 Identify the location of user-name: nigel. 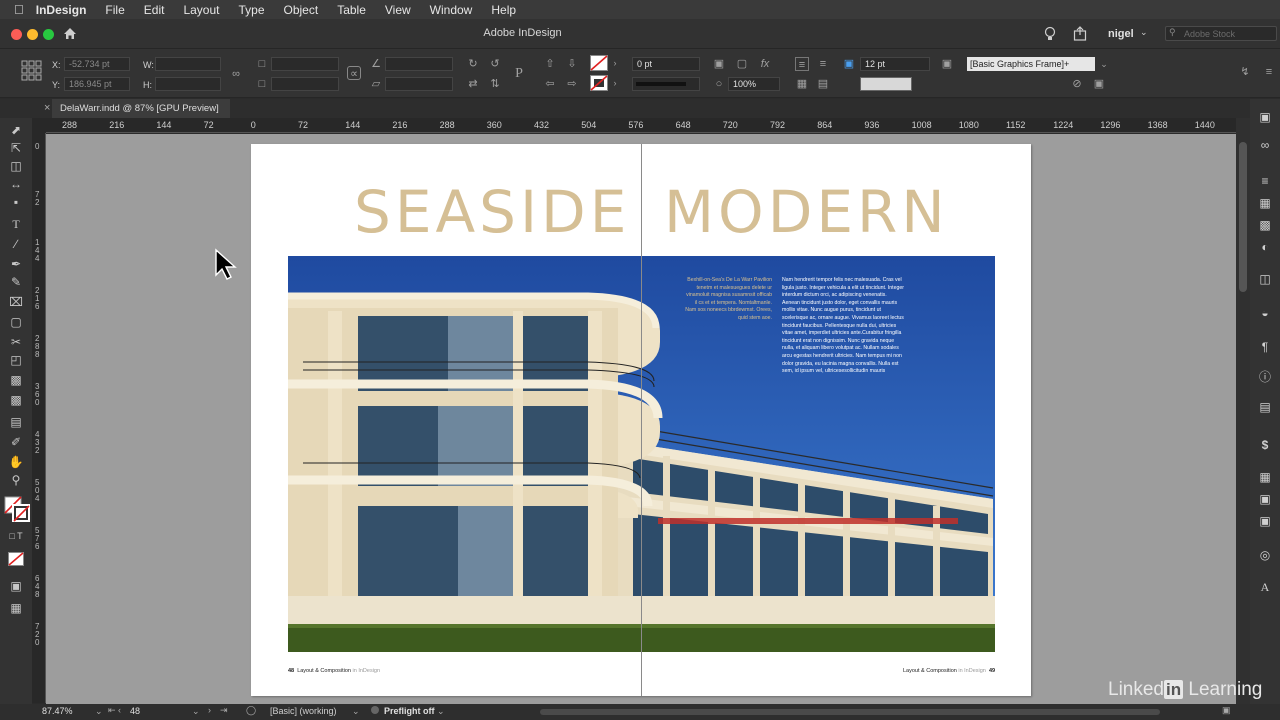
(1121, 34).